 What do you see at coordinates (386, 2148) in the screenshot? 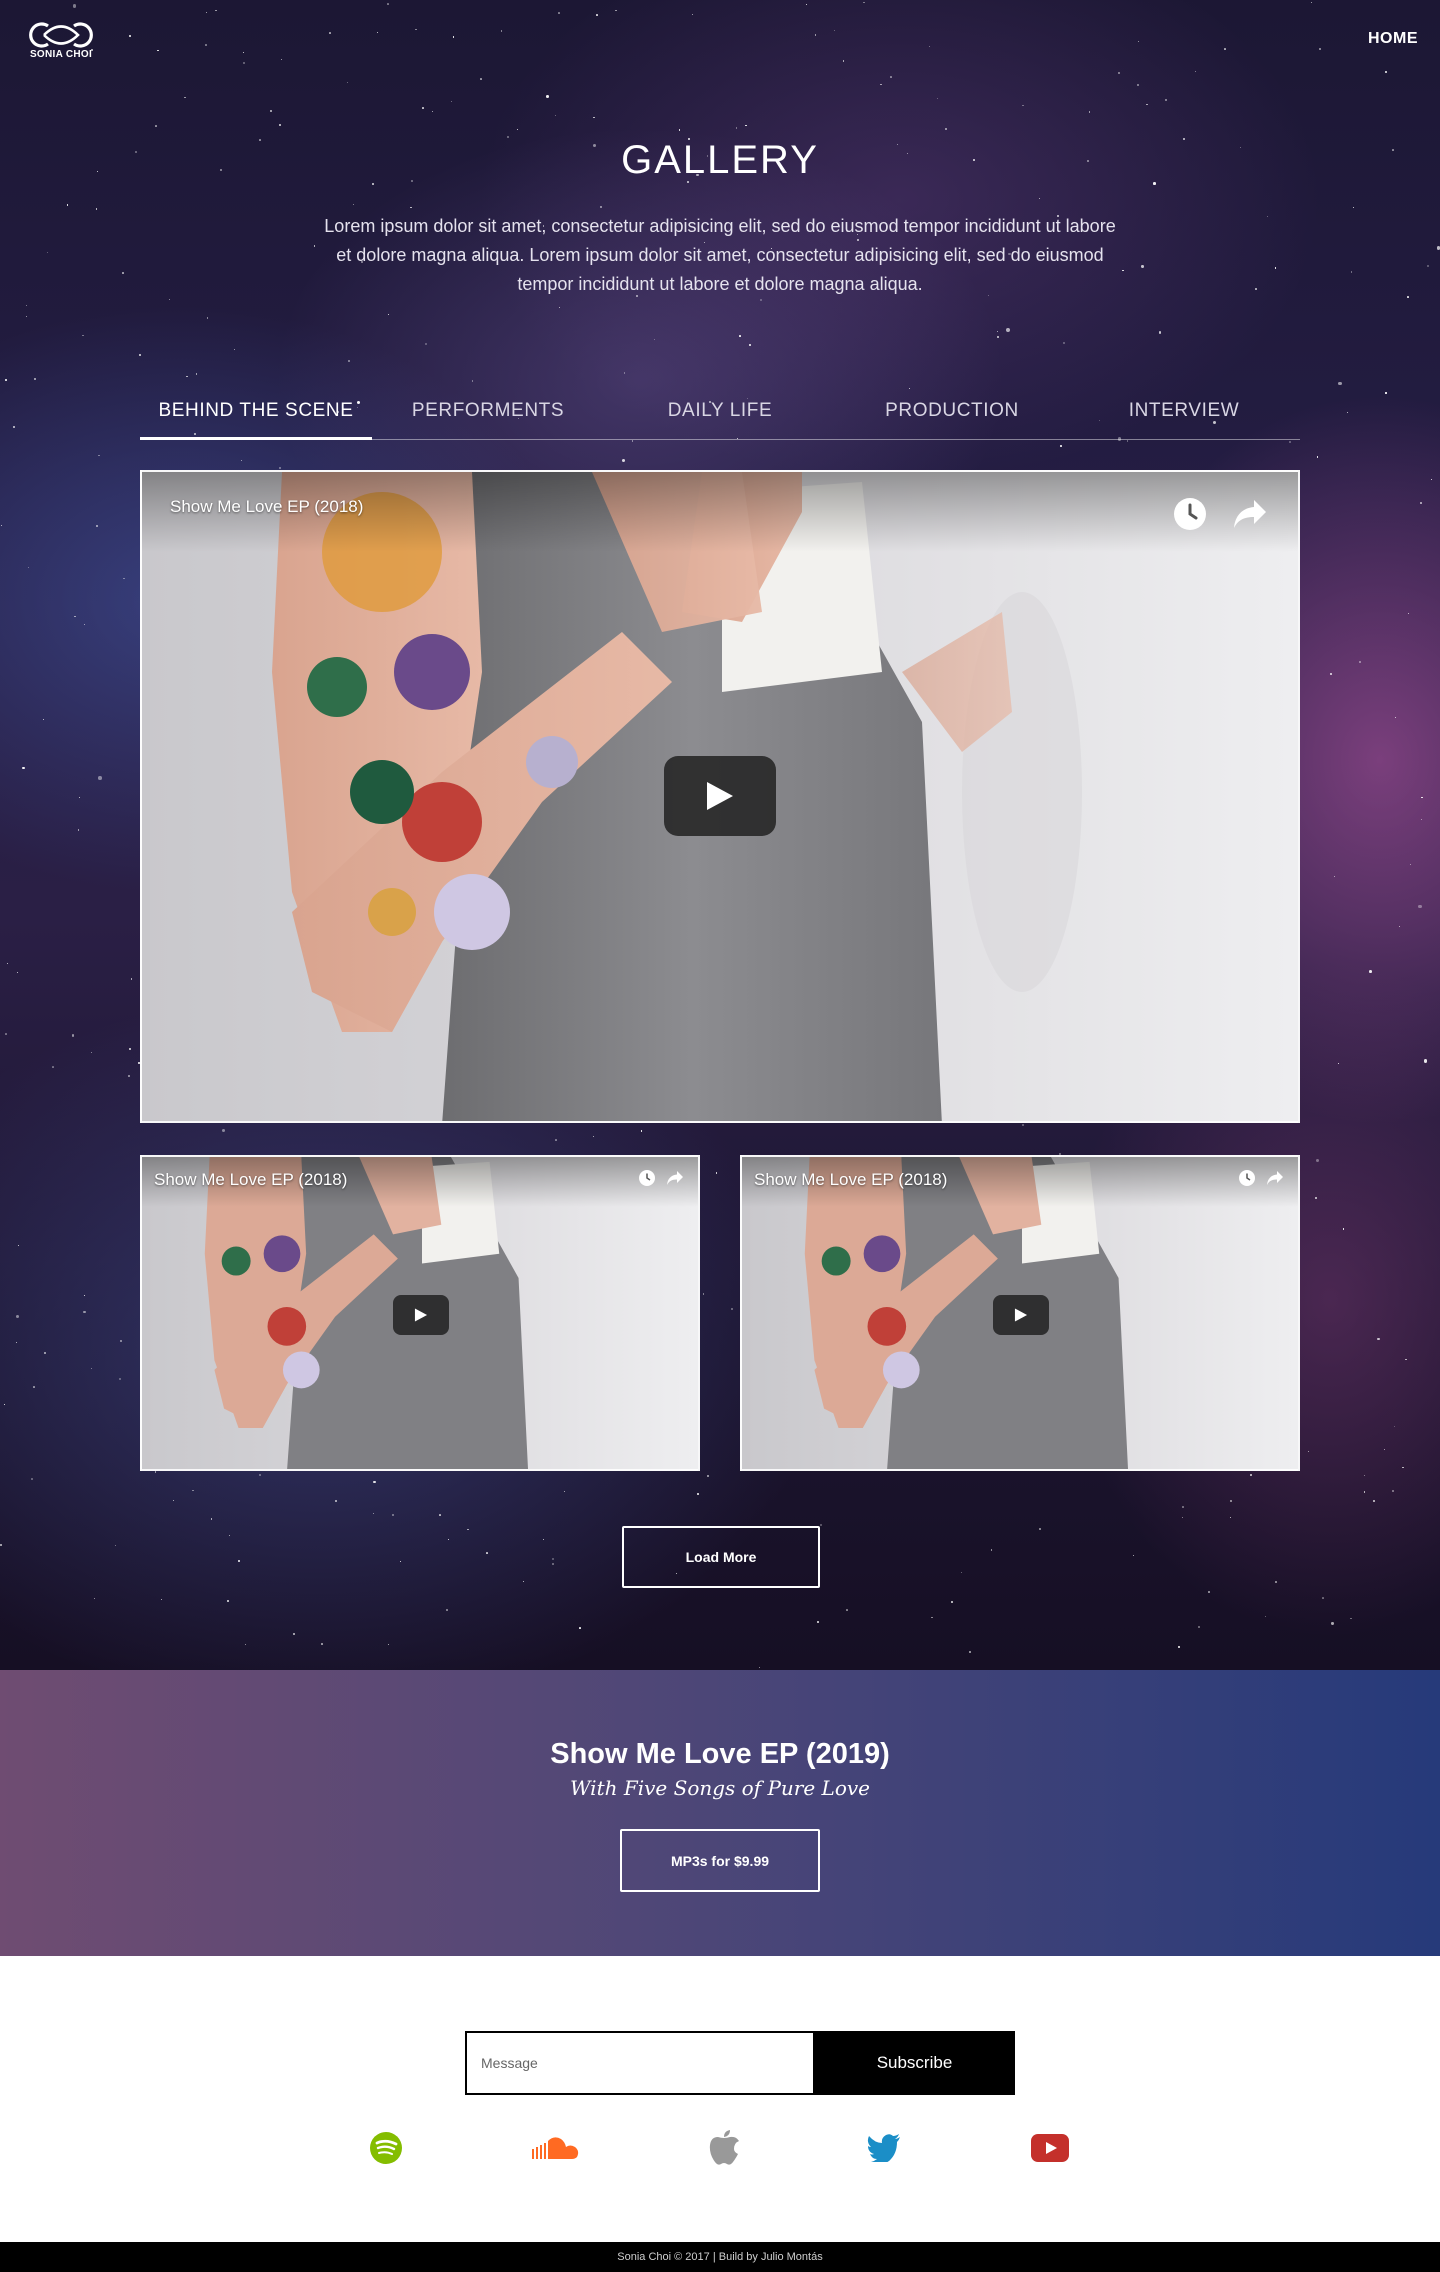
I see `spotify-icon` at bounding box center [386, 2148].